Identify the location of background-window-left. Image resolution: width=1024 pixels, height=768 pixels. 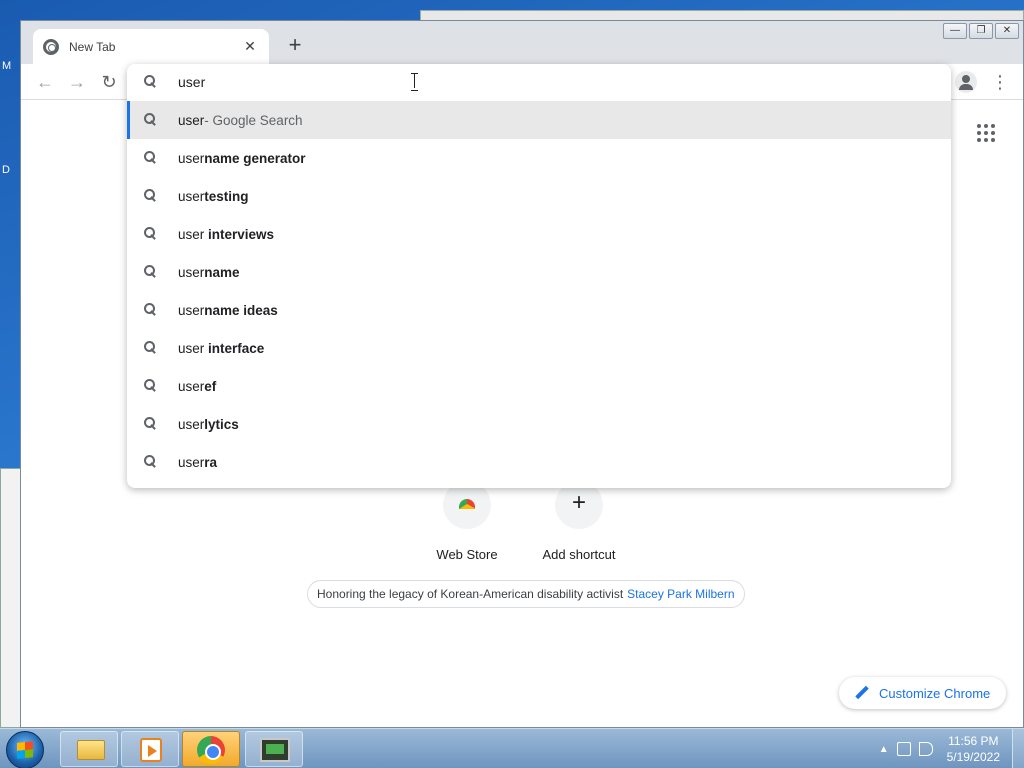
(11, 598).